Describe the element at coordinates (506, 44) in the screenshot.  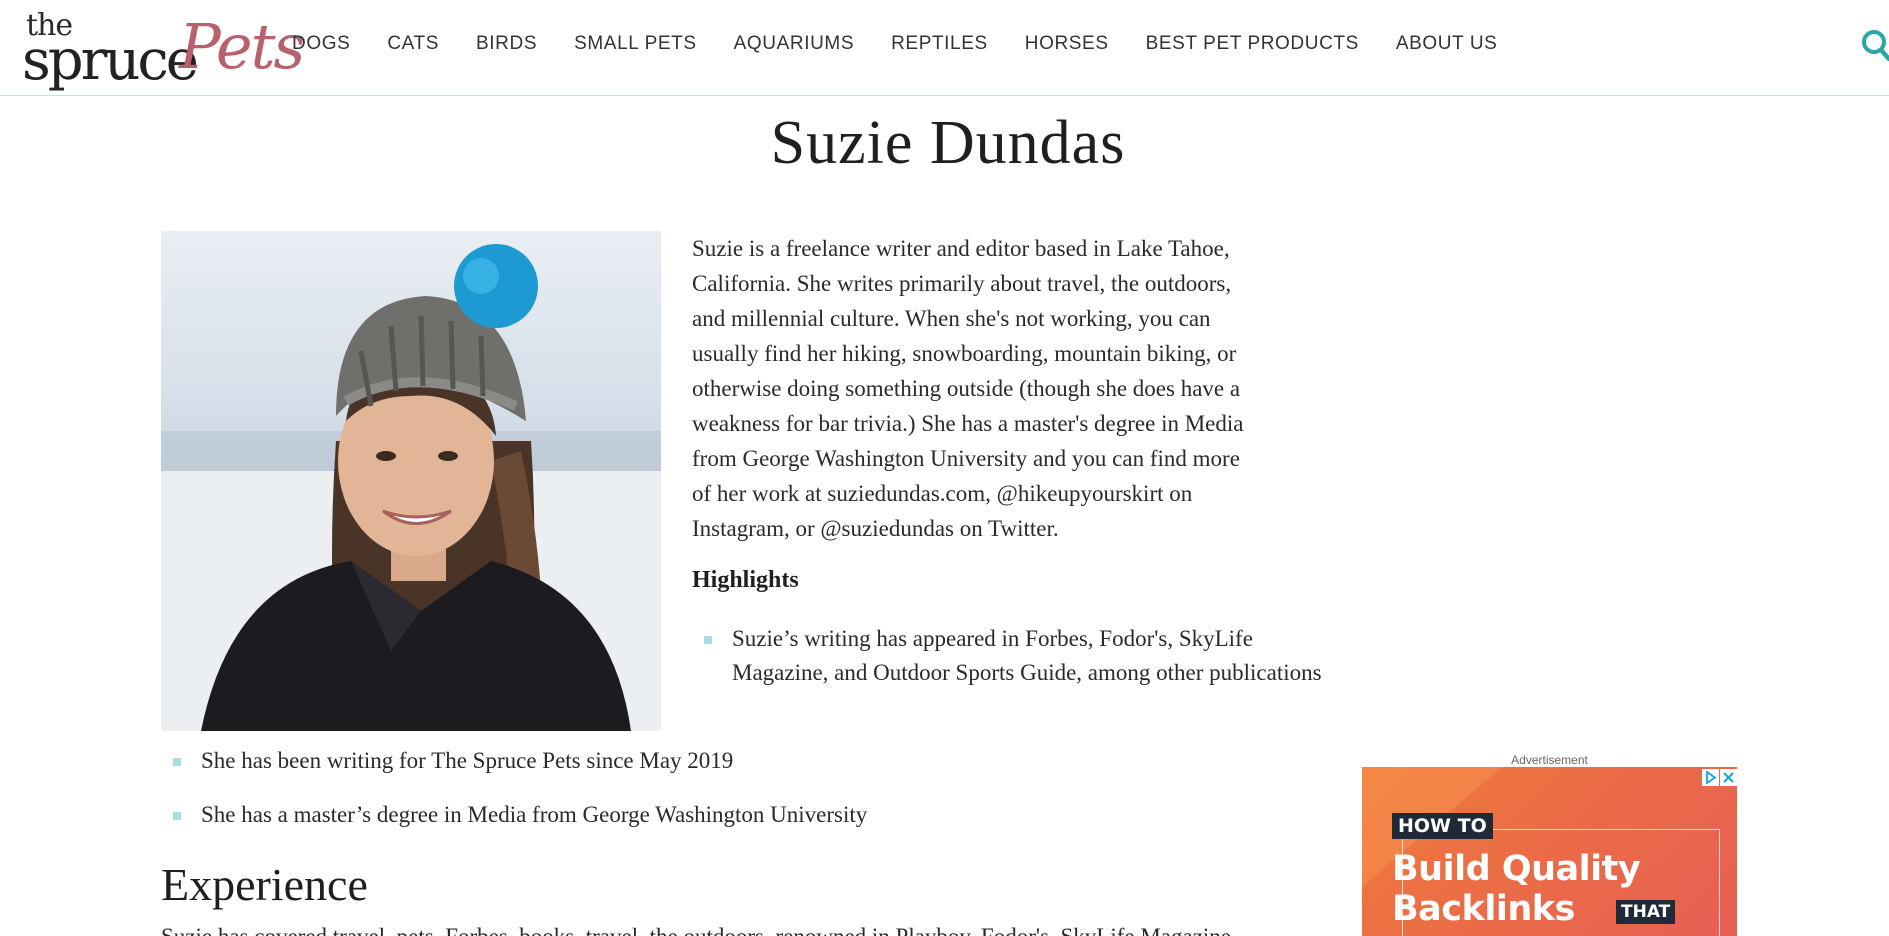
I see `nav-birds: BIRDS` at that location.